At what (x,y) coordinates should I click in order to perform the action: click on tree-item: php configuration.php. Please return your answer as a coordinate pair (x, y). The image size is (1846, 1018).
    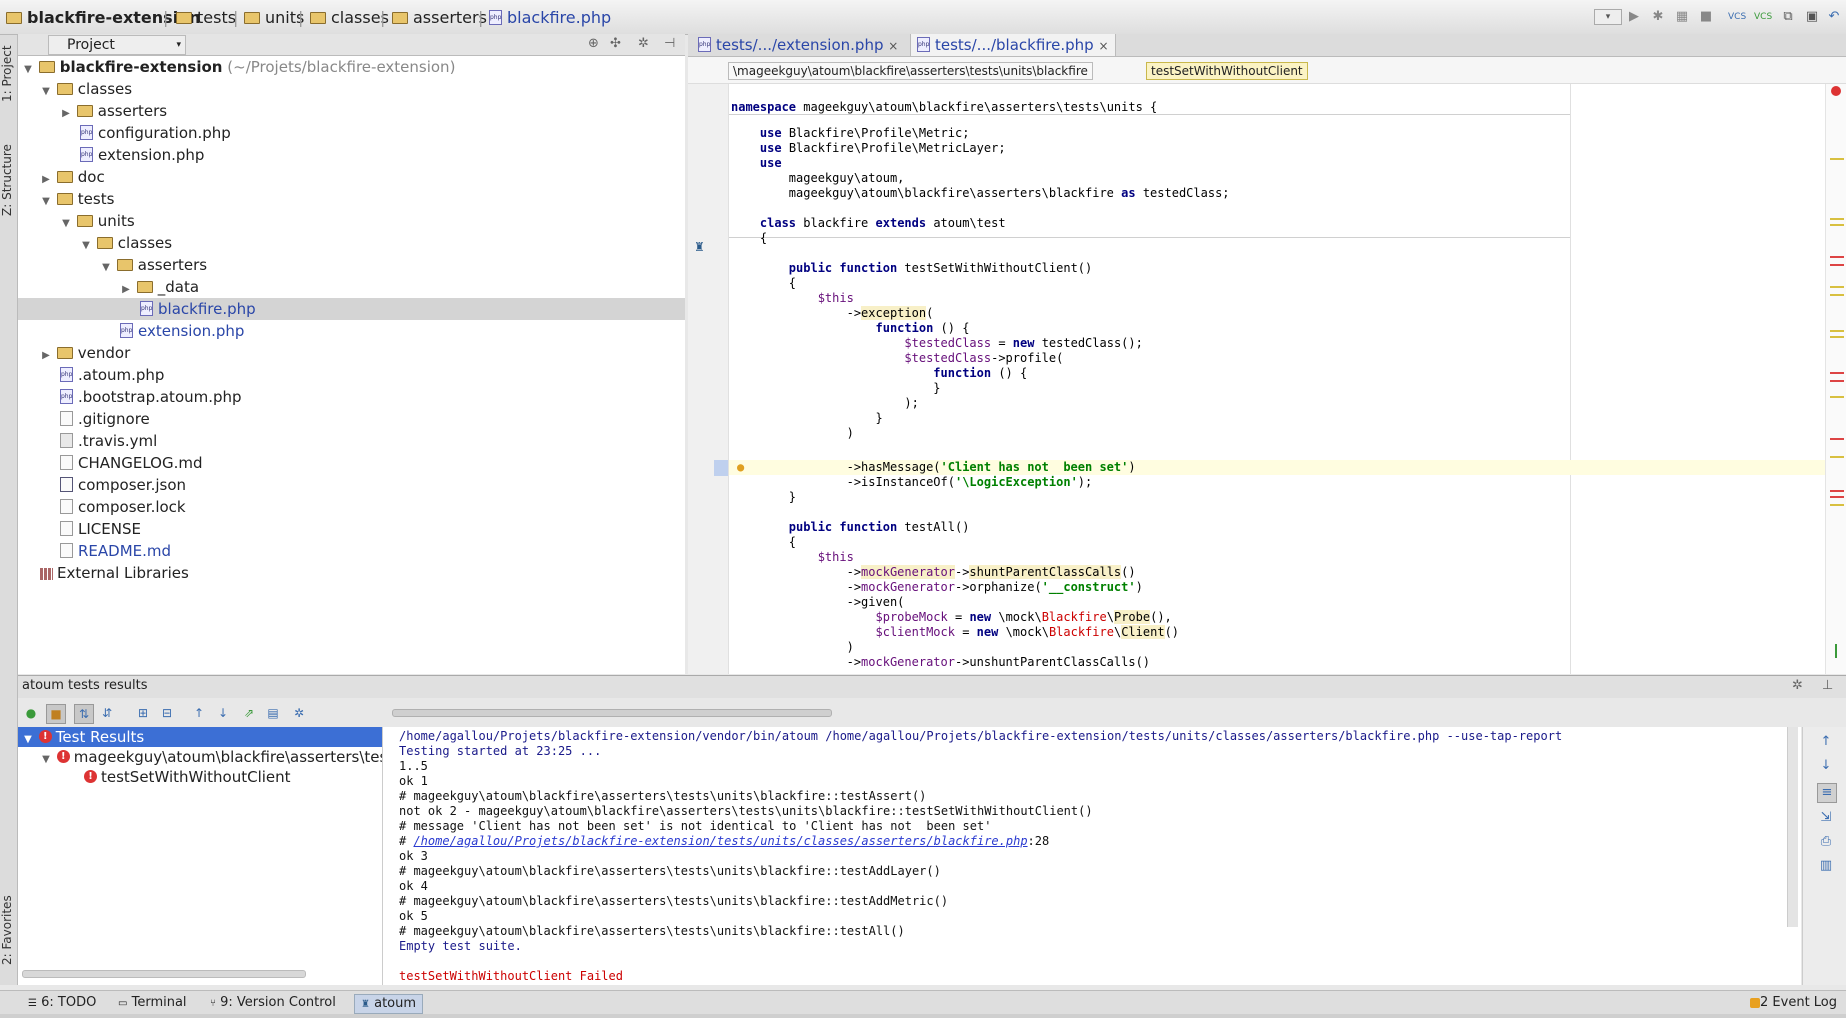
    Looking at the image, I should click on (351, 133).